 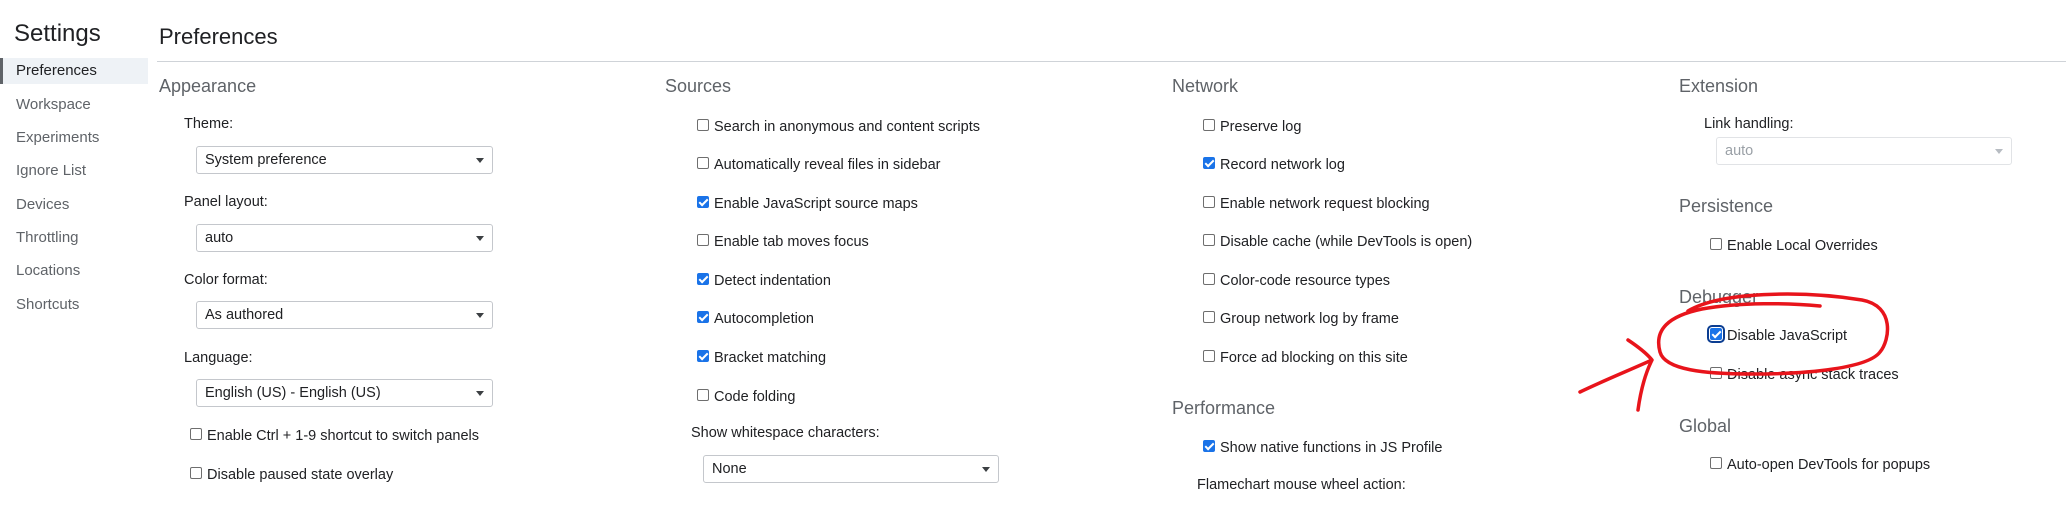 What do you see at coordinates (47, 305) in the screenshot?
I see `sidebar-item-shortcuts: Shortcuts` at bounding box center [47, 305].